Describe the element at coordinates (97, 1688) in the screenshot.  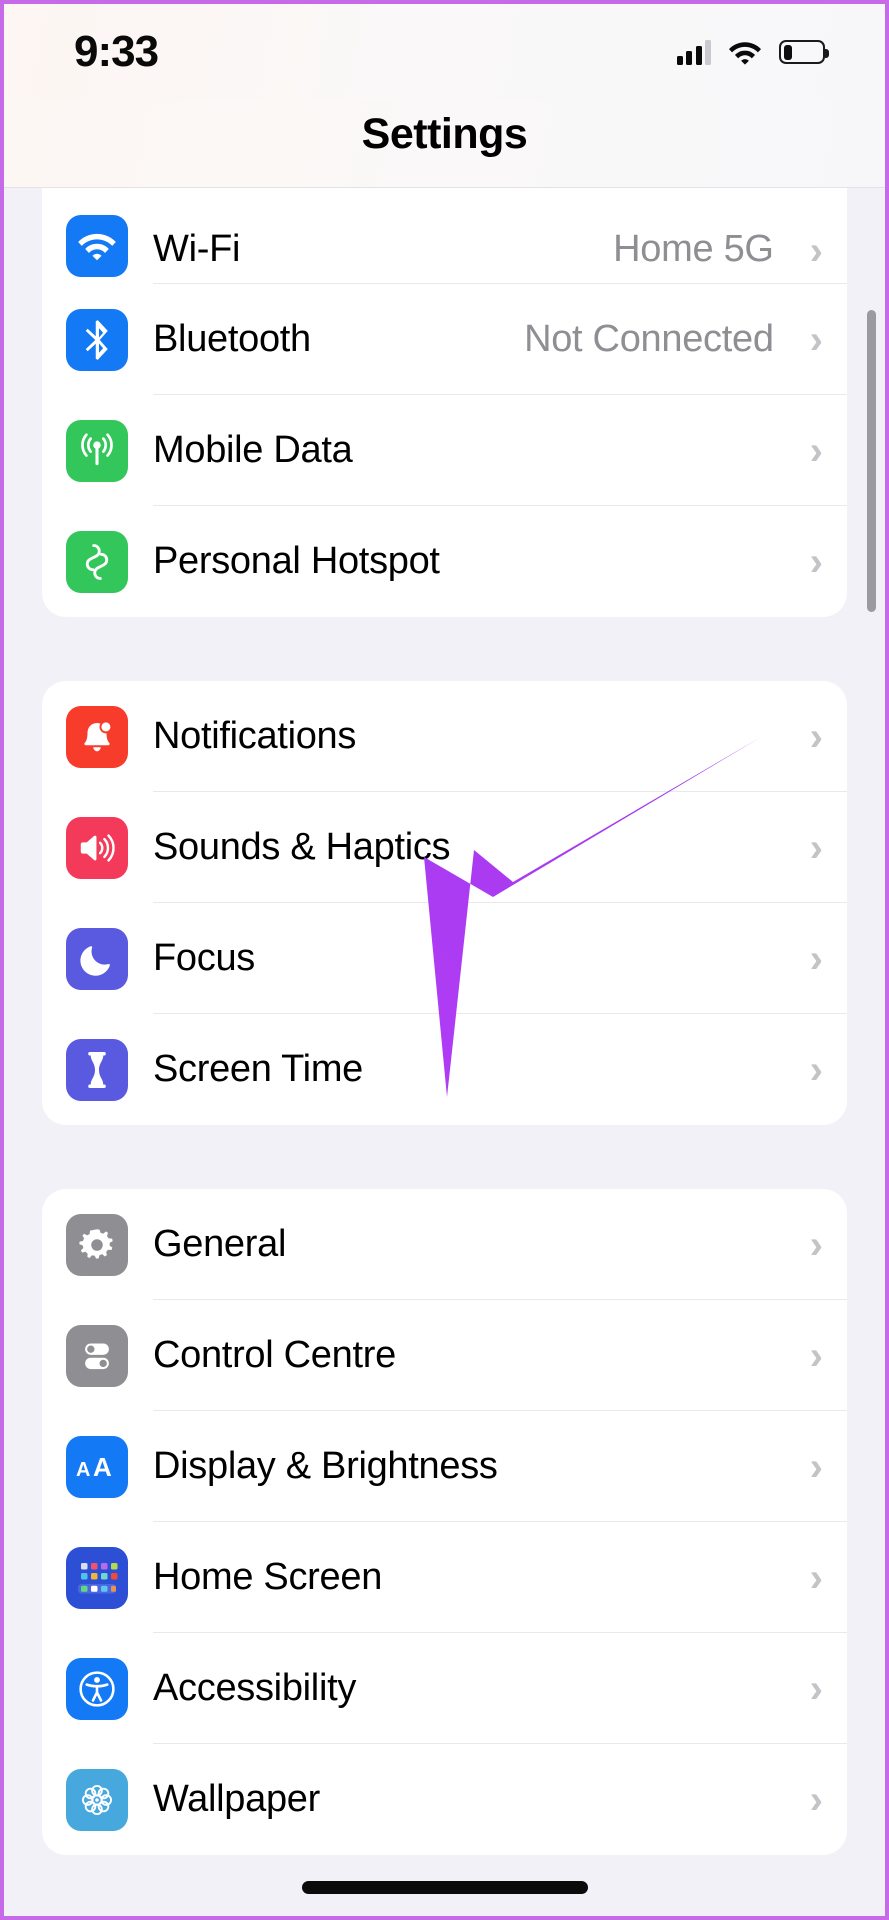
I see `accessibility-icon` at that location.